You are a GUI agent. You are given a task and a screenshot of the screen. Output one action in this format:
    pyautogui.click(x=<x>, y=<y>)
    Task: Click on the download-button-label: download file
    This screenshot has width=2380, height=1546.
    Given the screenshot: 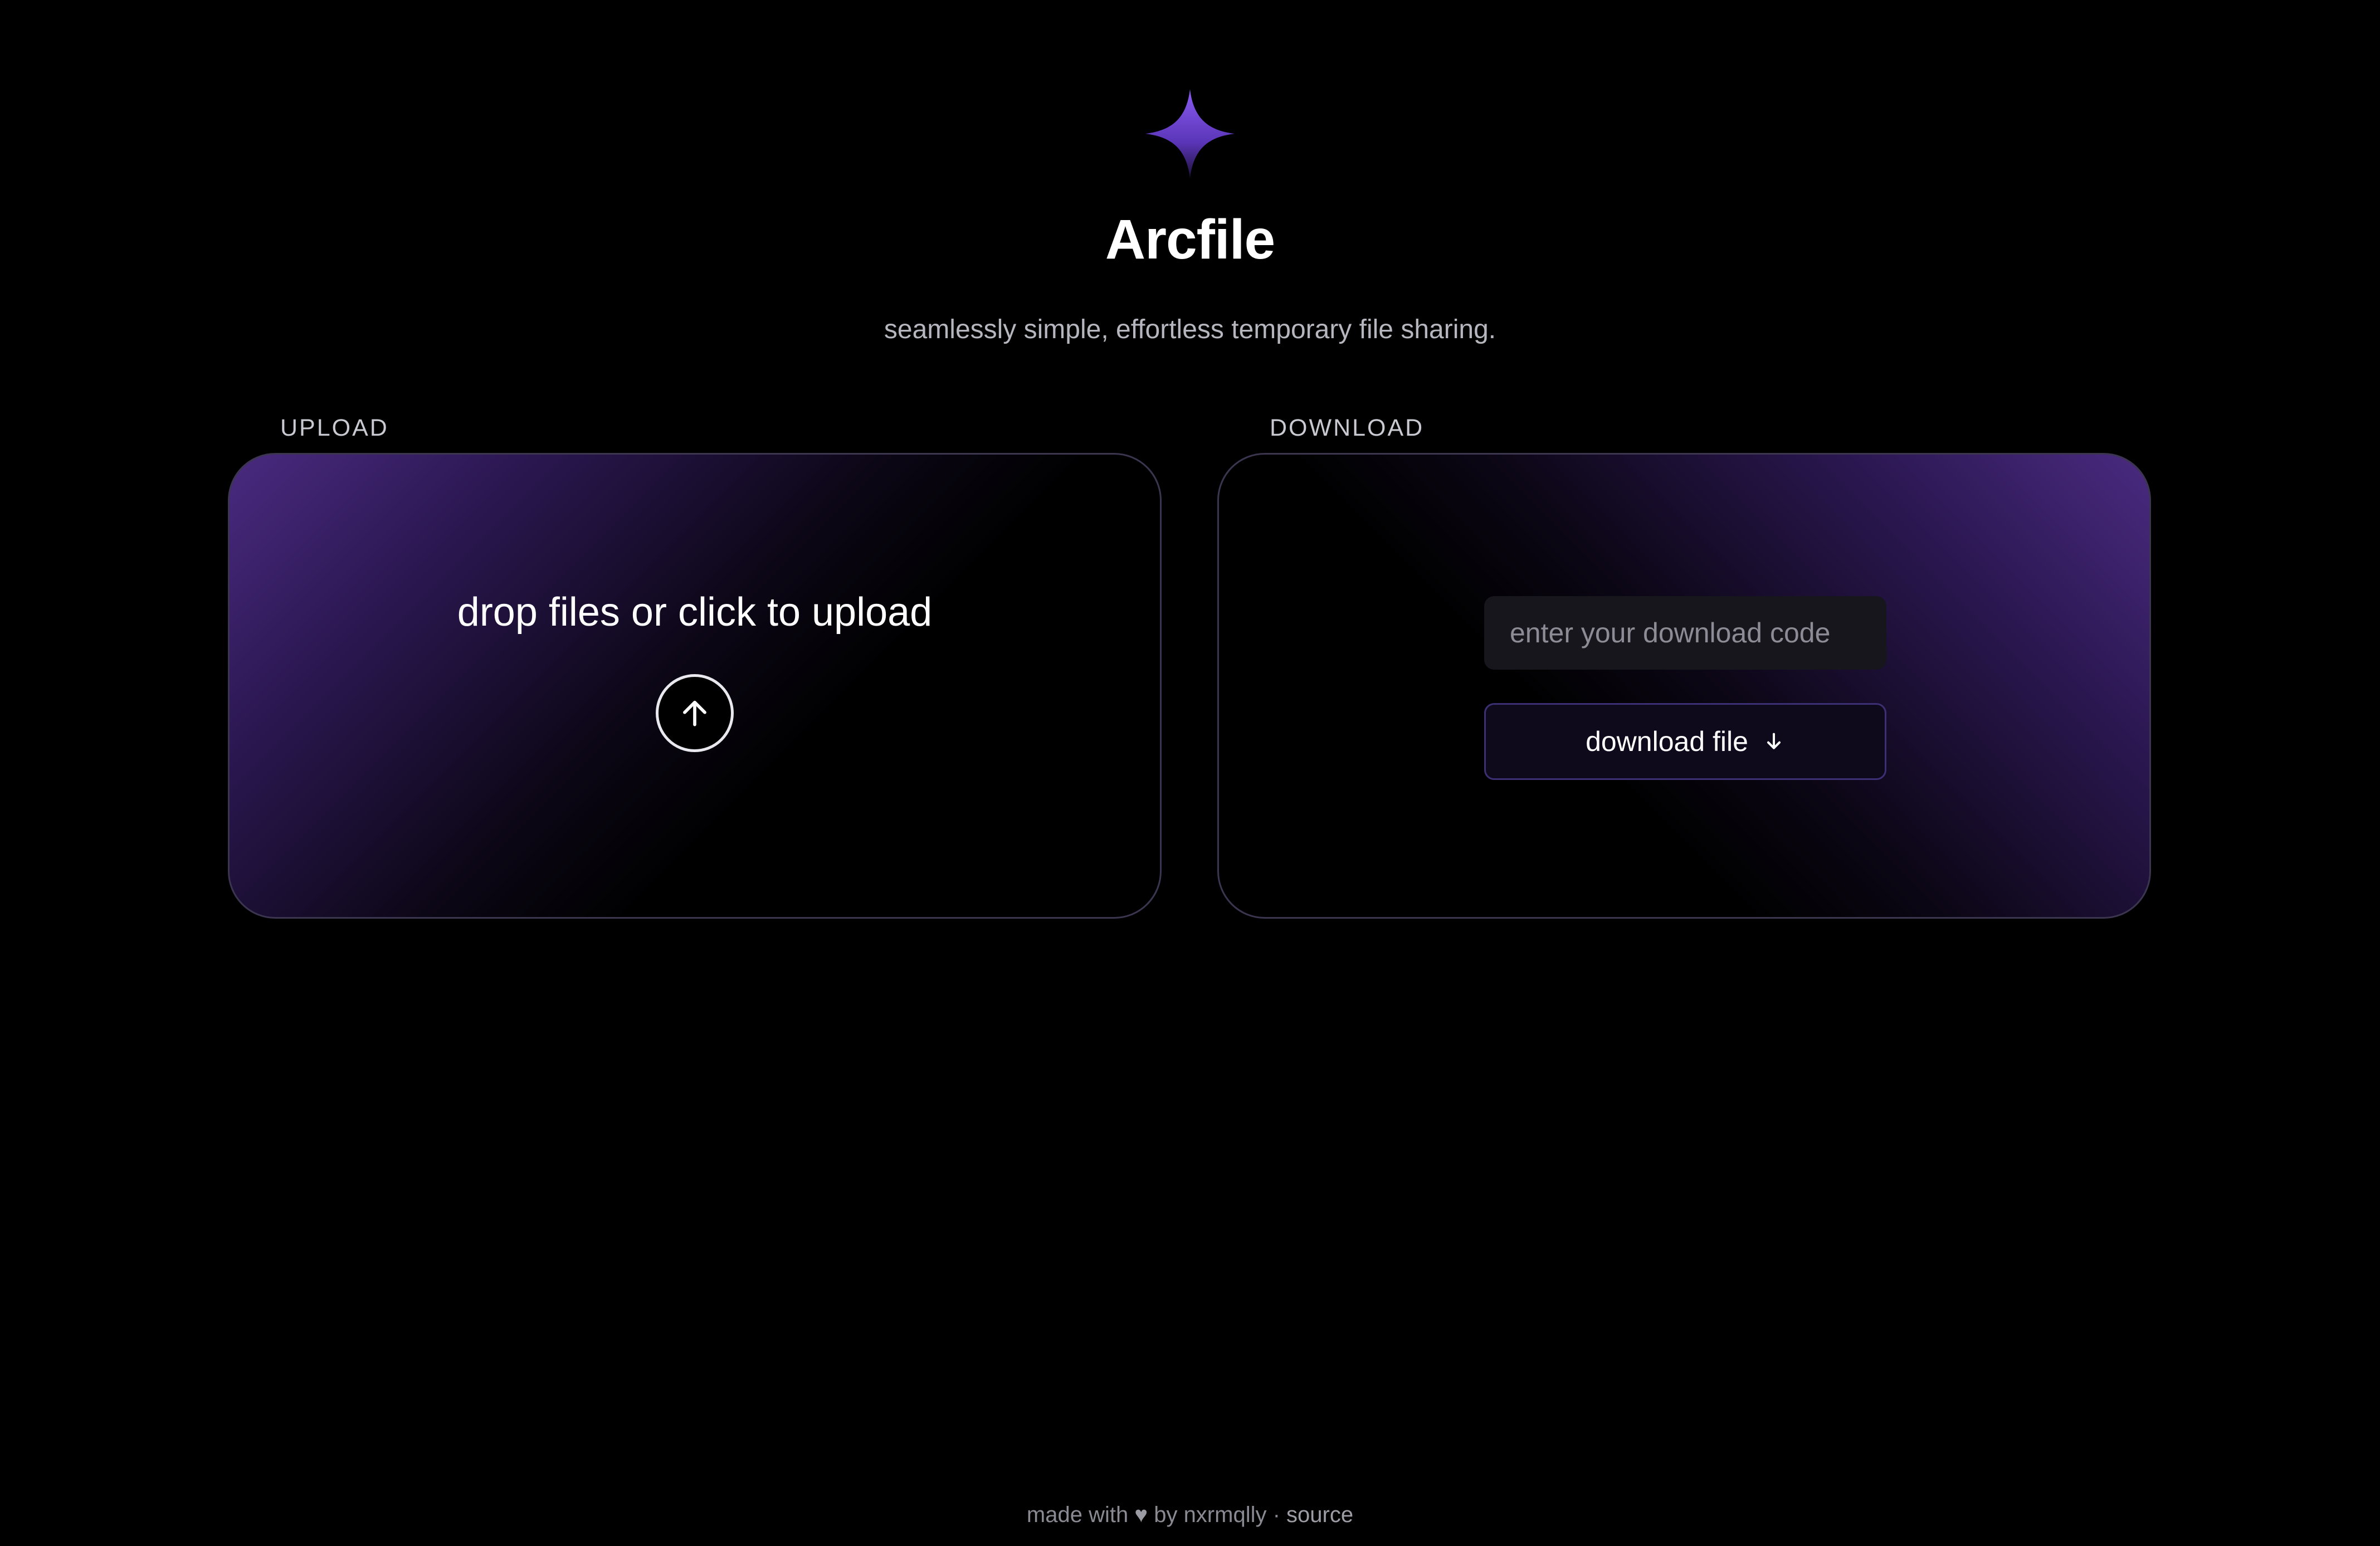 What is the action you would take?
    pyautogui.click(x=1667, y=741)
    